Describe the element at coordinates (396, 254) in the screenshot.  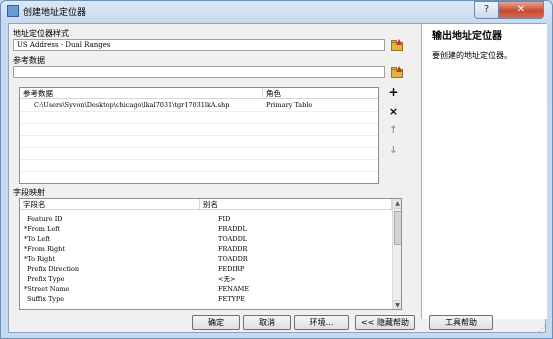
I see `mapping-scrollbar: ▲ ▼` at that location.